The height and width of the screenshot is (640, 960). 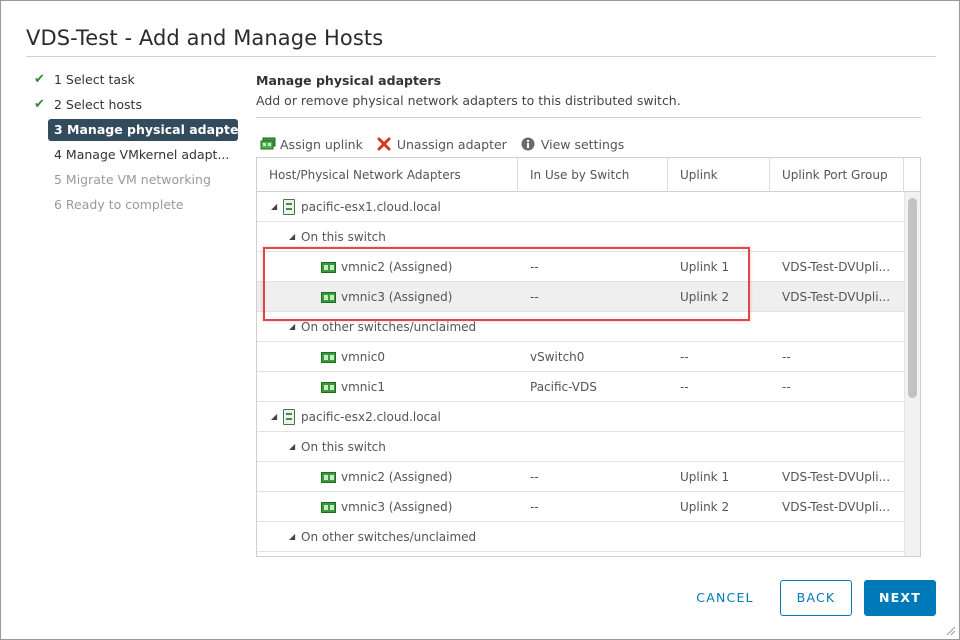 What do you see at coordinates (529, 144) in the screenshot?
I see `info-icon` at bounding box center [529, 144].